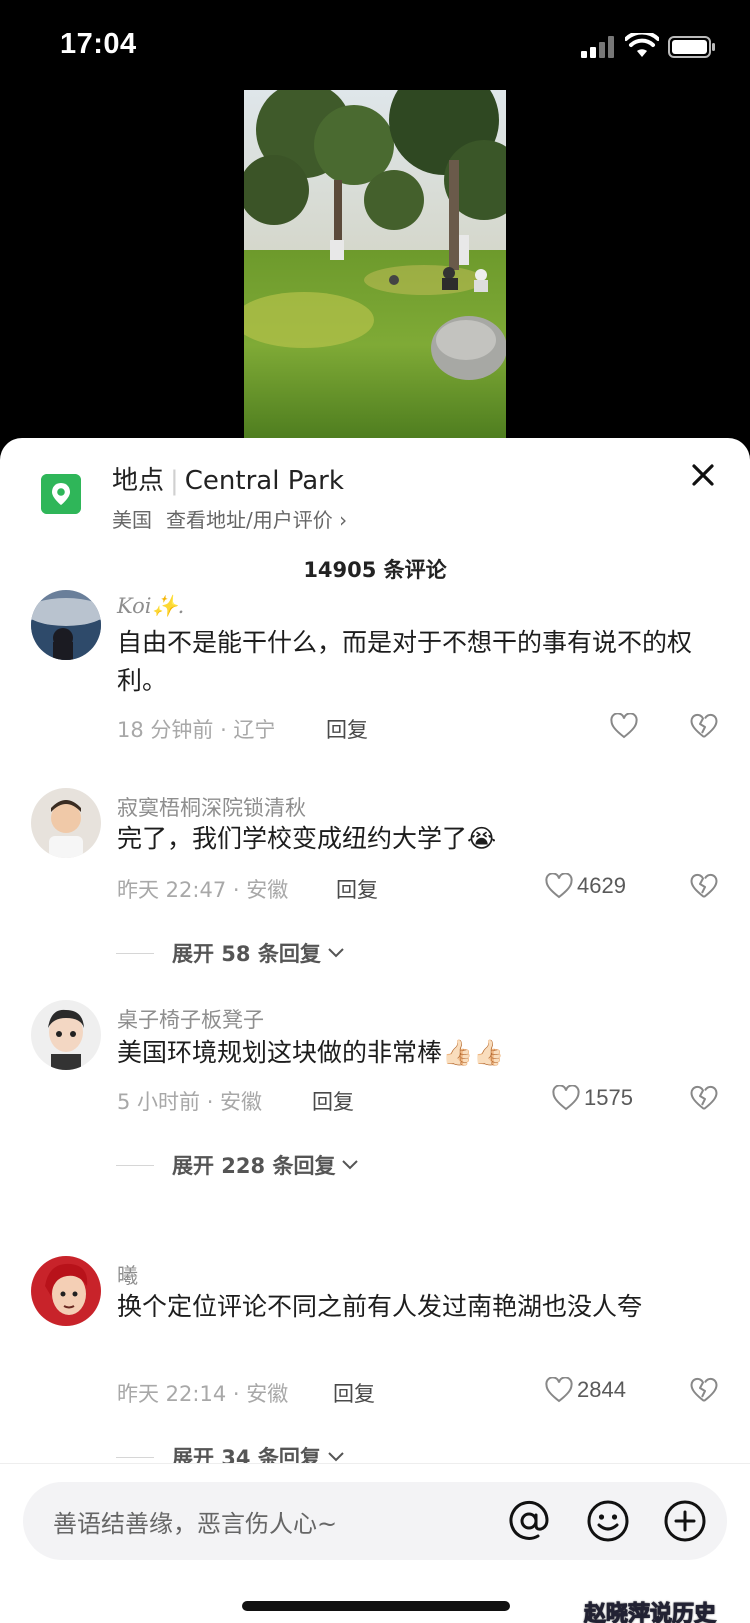 The height and width of the screenshot is (1623, 750). Describe the element at coordinates (650, 1612) in the screenshot. I see `watermark: 赵晓萍说历史` at that location.